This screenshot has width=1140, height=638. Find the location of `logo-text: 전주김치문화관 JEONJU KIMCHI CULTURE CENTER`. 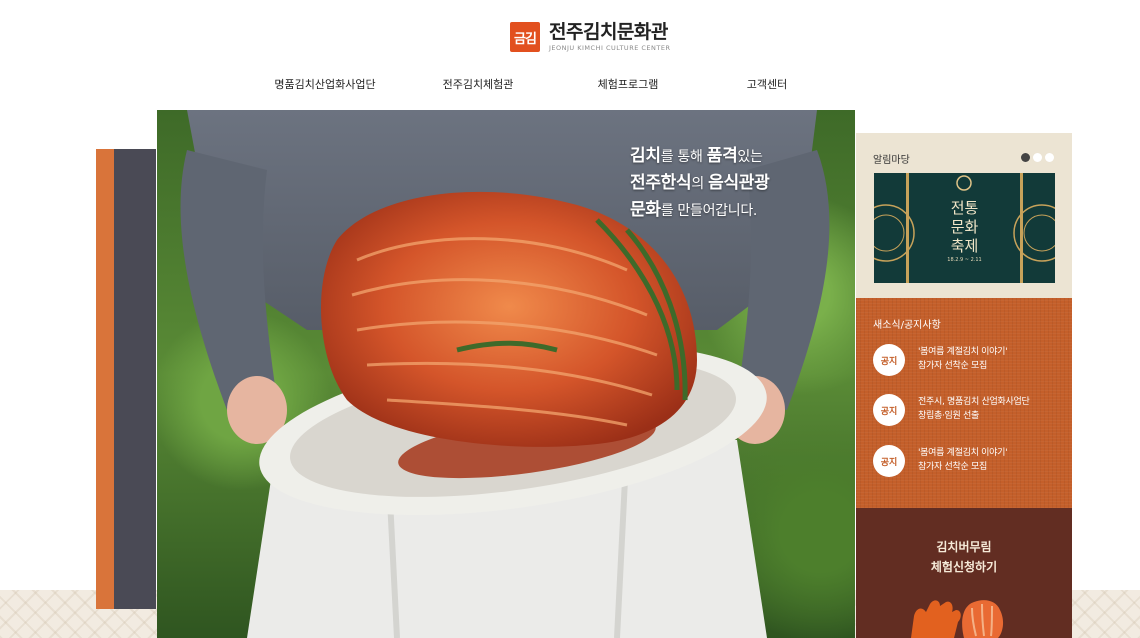

logo-text: 전주김치문화관 JEONJU KIMCHI CULTURE CENTER is located at coordinates (609, 37).